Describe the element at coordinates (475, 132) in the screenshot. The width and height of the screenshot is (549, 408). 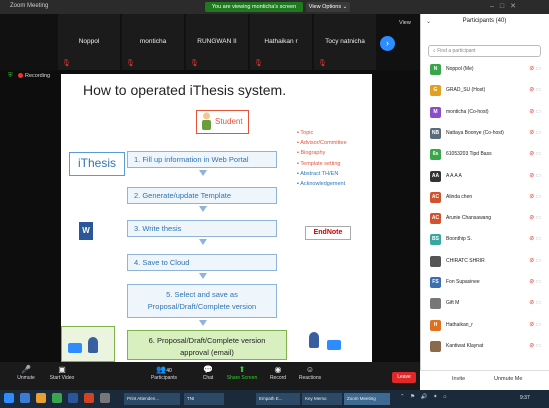
I see `participant-name: Nattaya Boonye (Co-host)` at that location.